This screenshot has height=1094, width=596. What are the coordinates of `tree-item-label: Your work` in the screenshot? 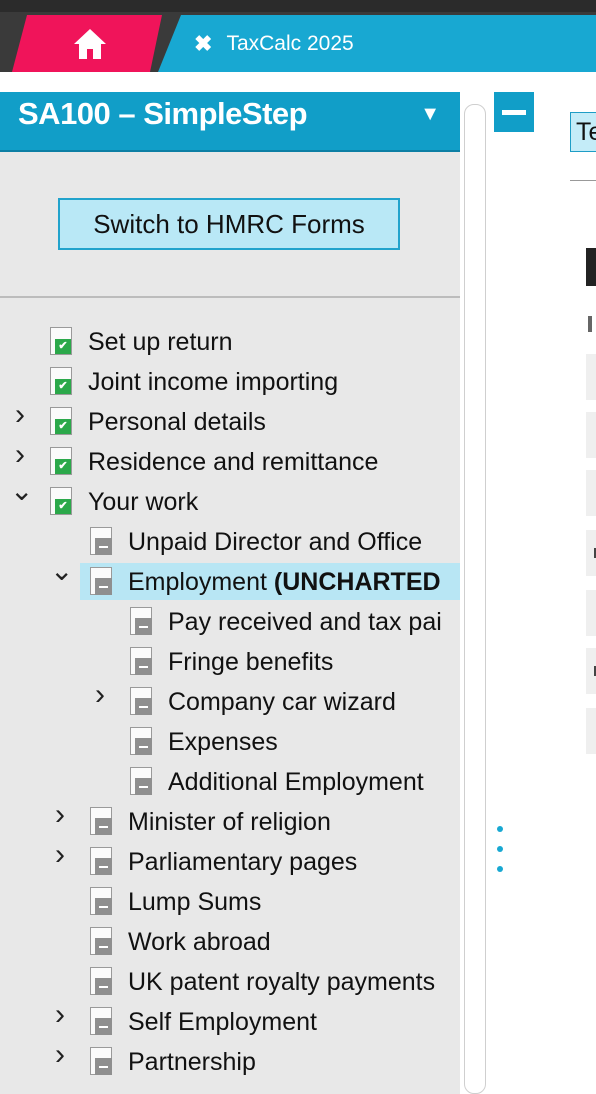 It's located at (143, 501).